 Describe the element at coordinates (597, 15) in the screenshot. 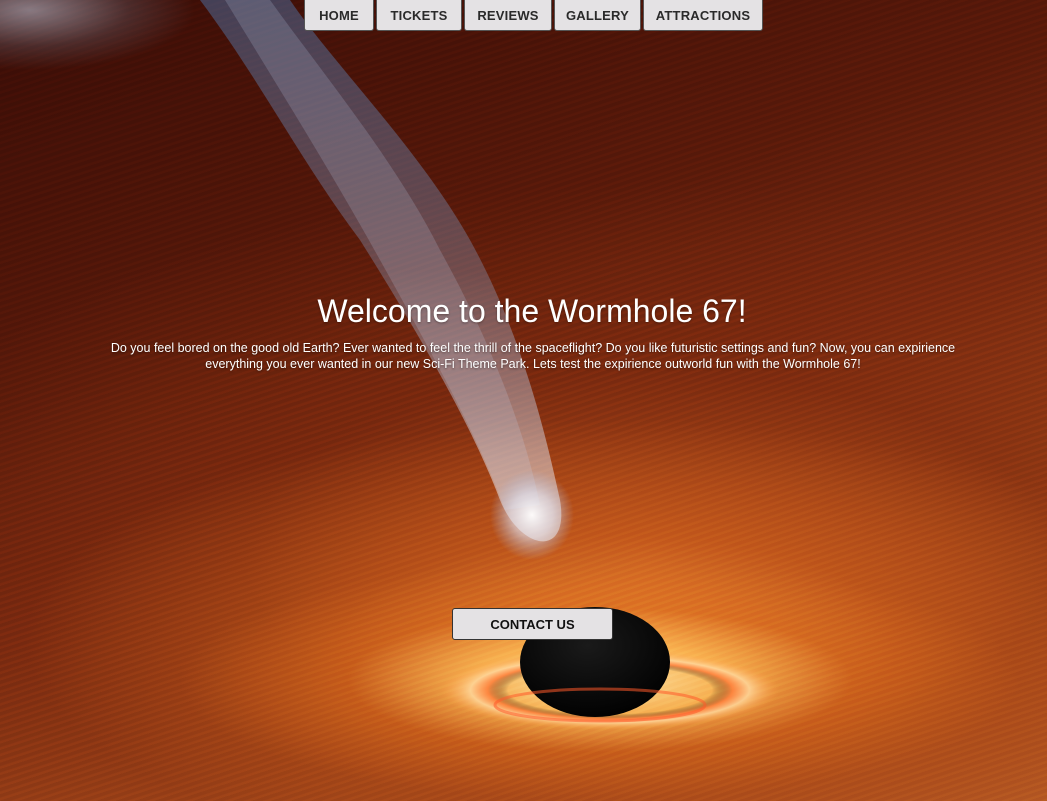

I see `nav-gallery: GALLERY` at that location.